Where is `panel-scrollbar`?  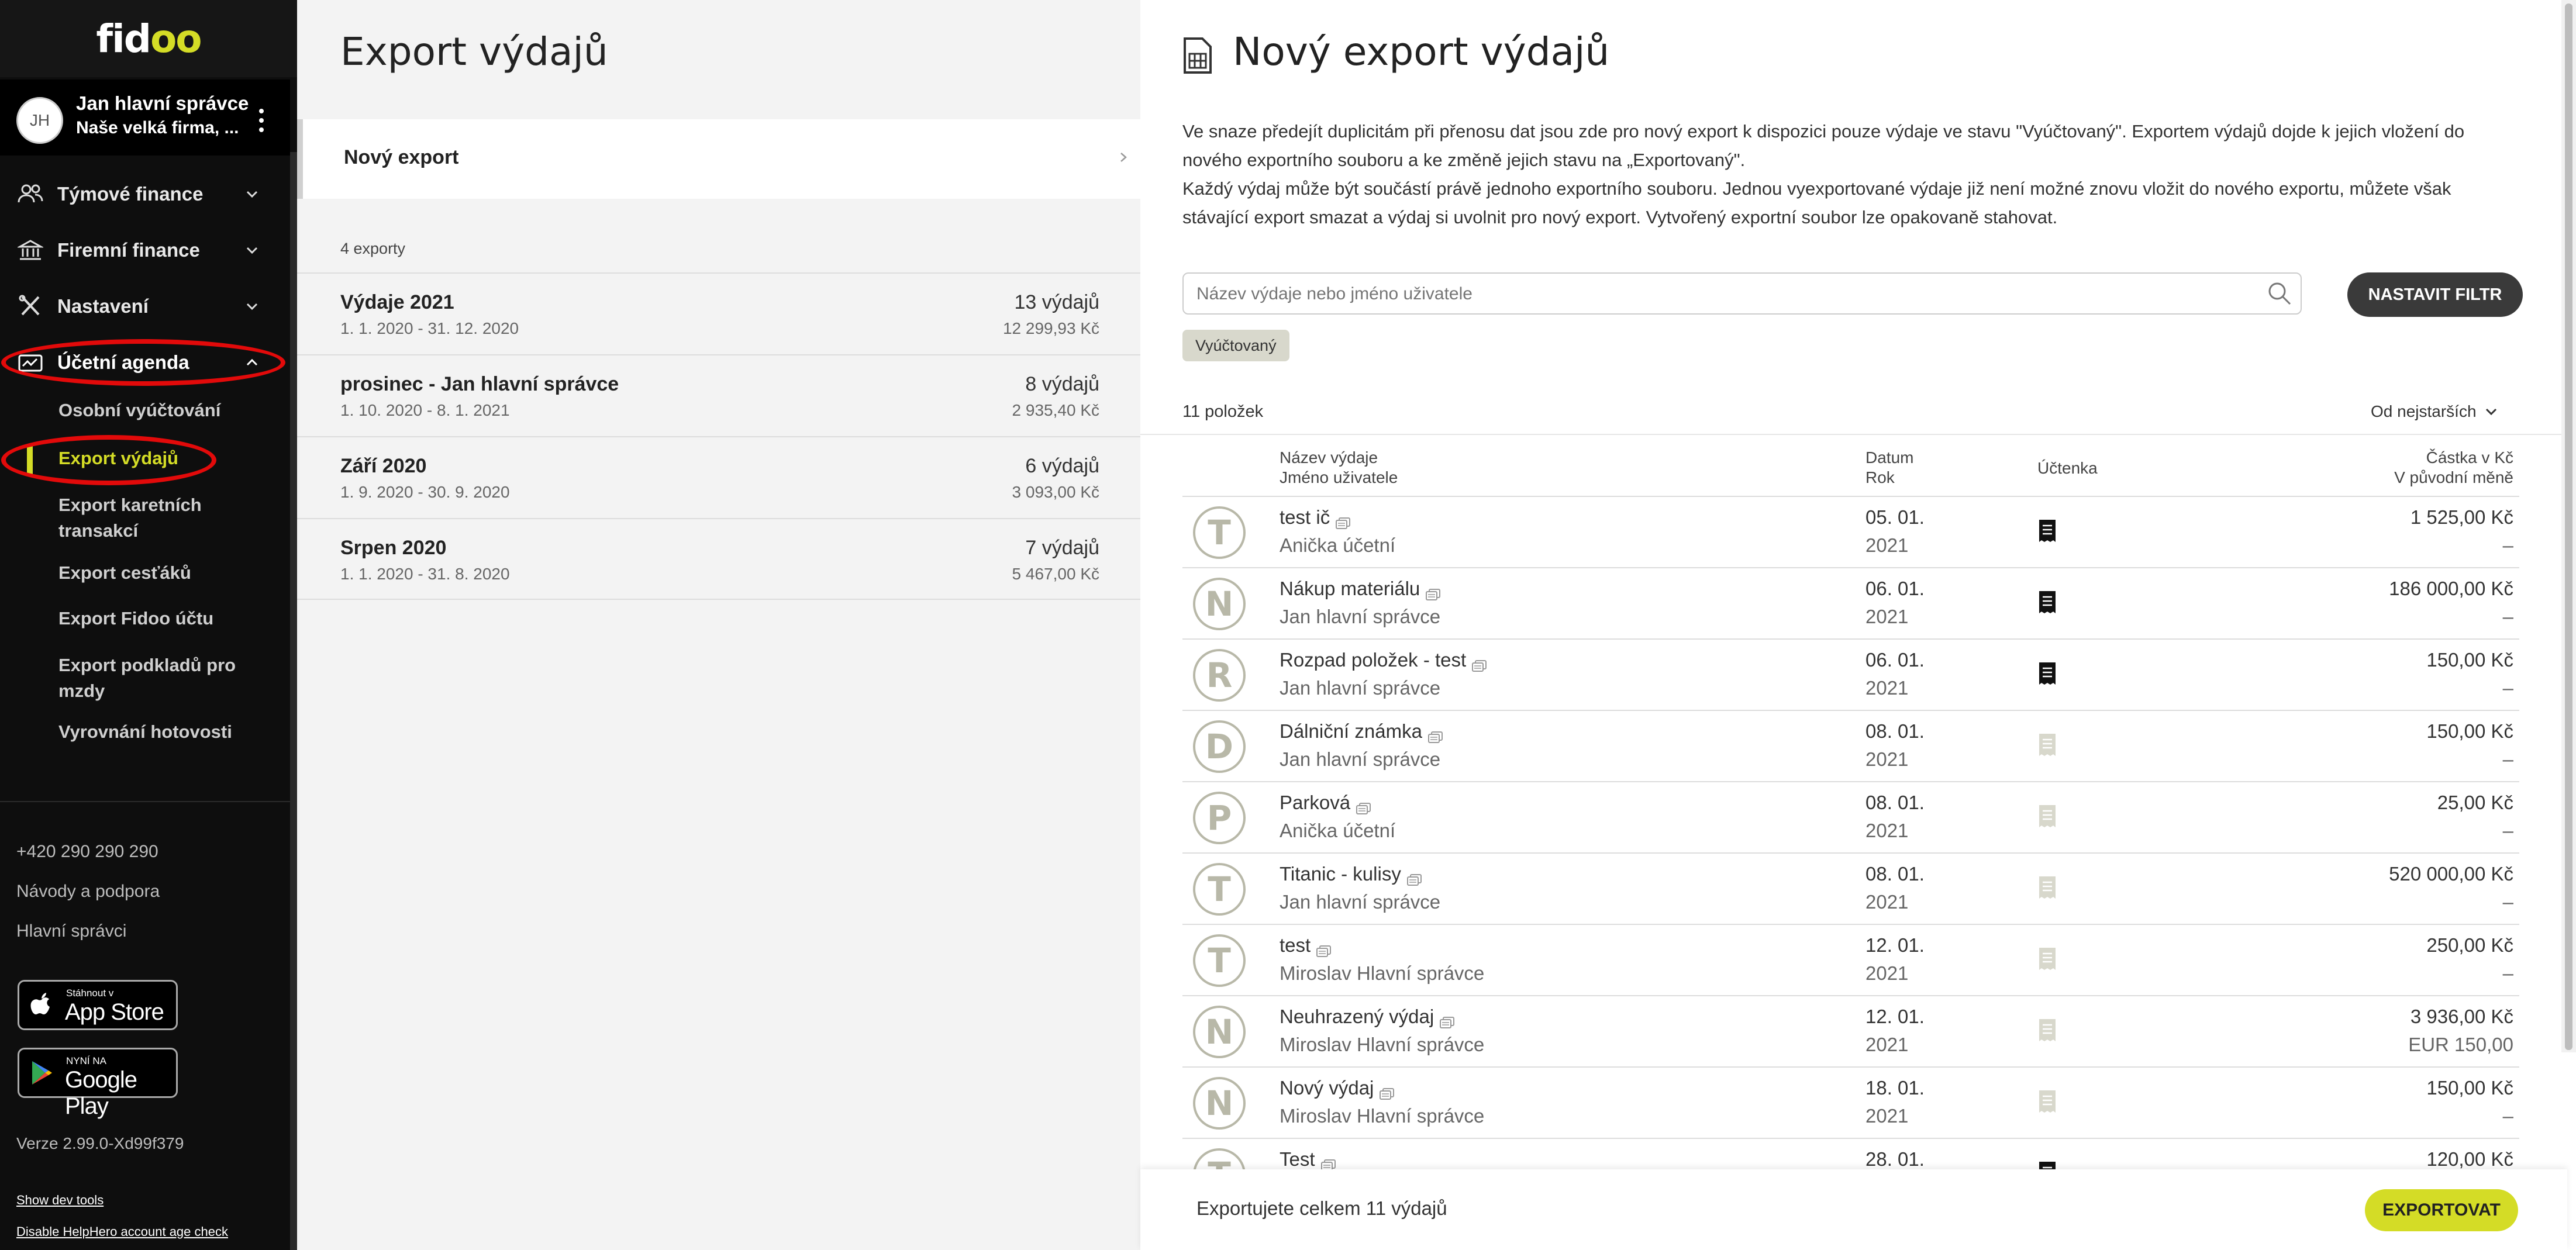 panel-scrollbar is located at coordinates (2569, 526).